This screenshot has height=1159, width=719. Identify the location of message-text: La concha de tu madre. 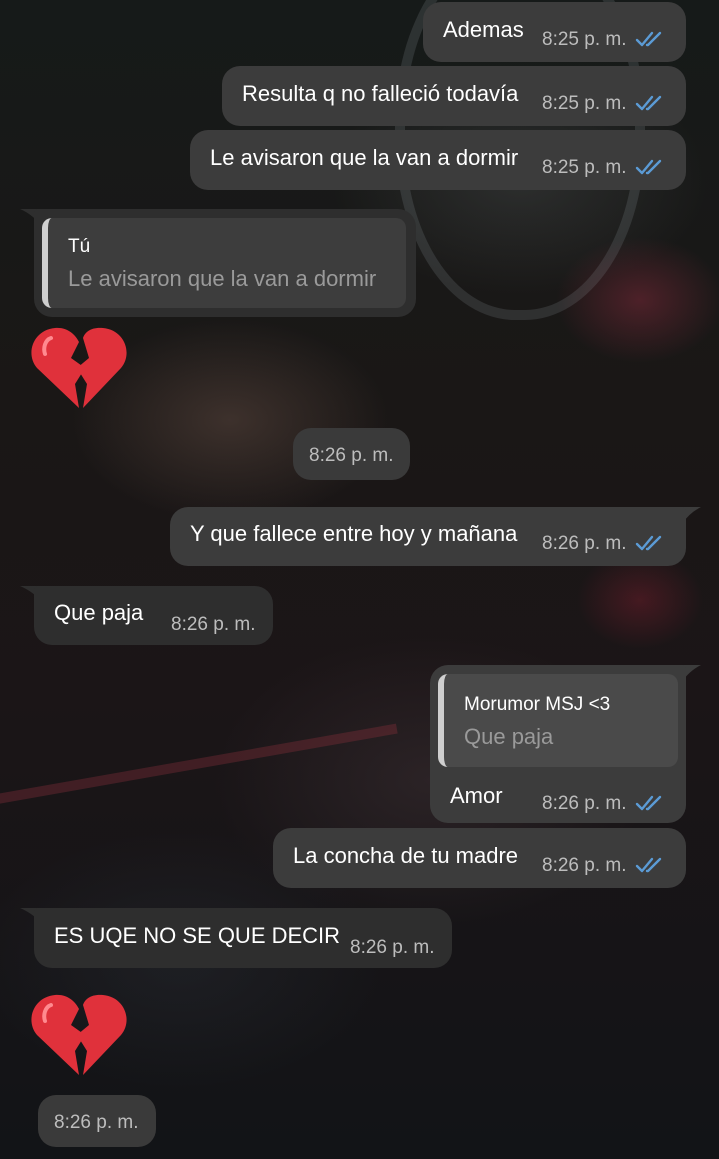
(406, 855).